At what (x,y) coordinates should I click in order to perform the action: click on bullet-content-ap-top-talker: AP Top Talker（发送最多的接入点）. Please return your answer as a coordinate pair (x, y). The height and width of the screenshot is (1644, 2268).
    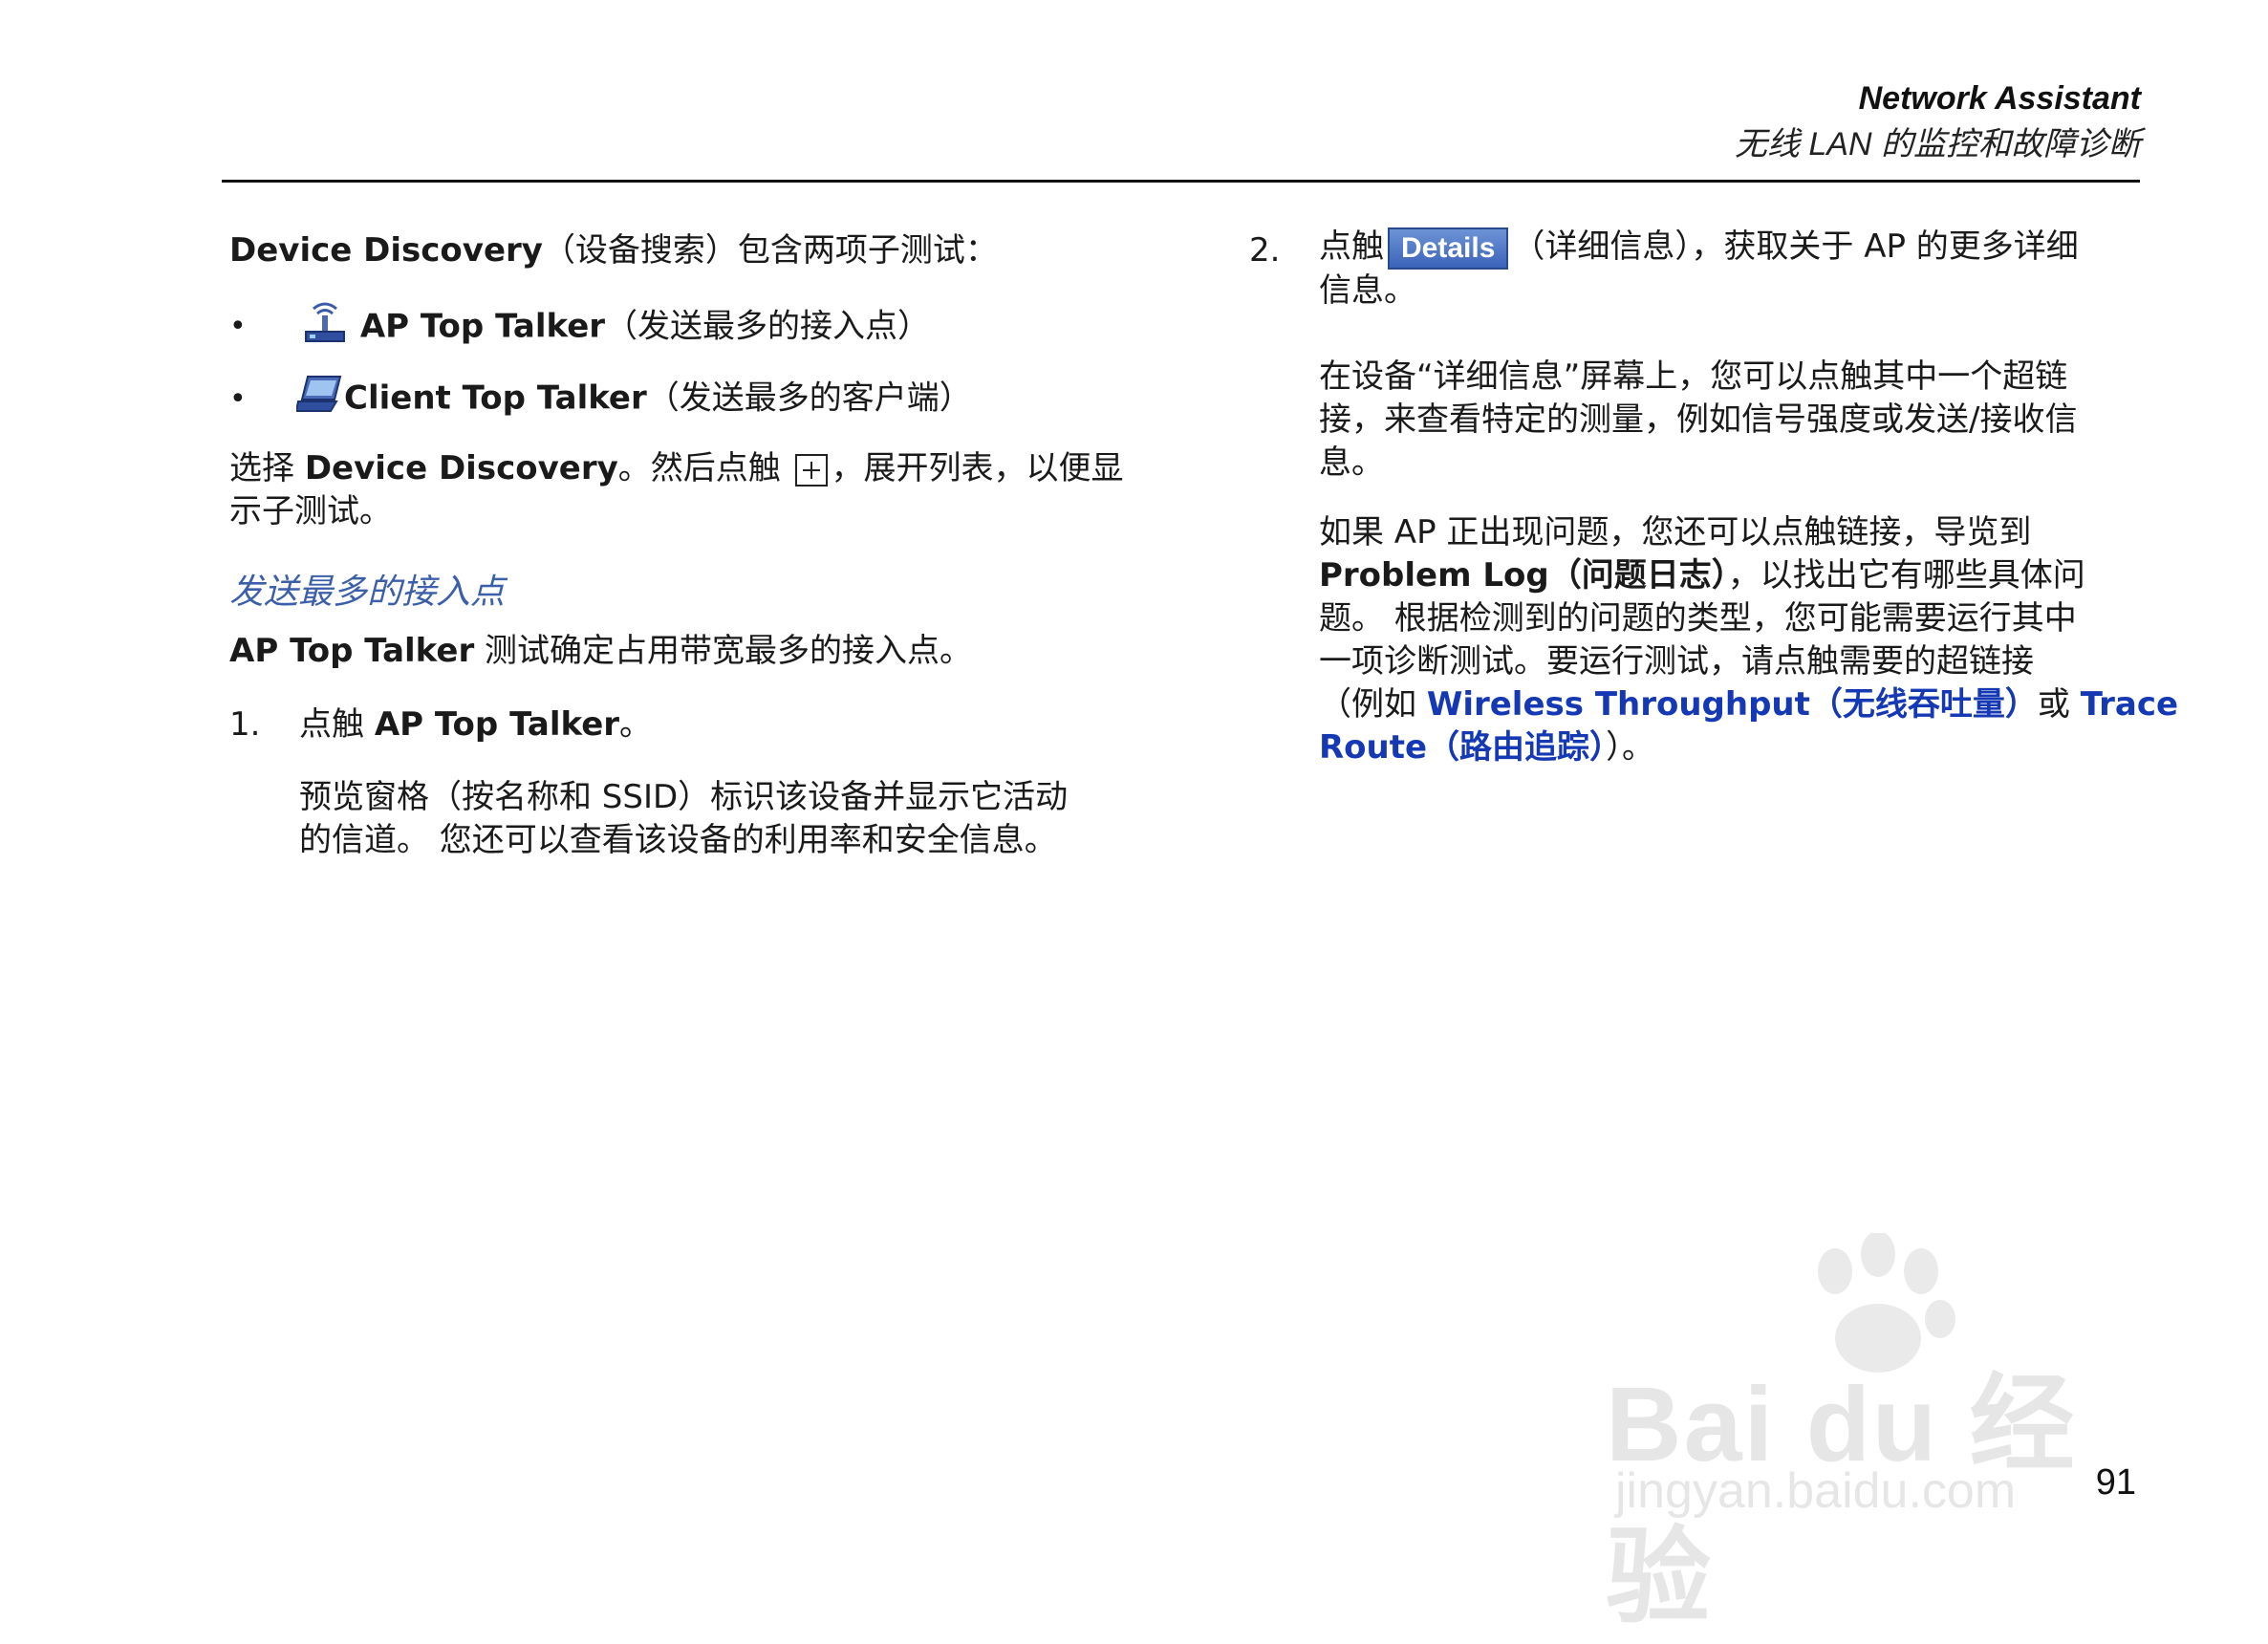
    Looking at the image, I should click on (615, 328).